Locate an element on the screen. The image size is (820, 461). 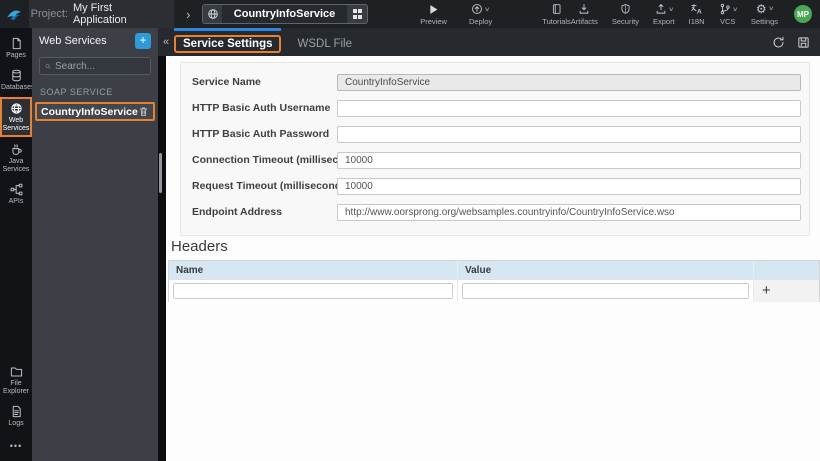
page-icon is located at coordinates (16, 43).